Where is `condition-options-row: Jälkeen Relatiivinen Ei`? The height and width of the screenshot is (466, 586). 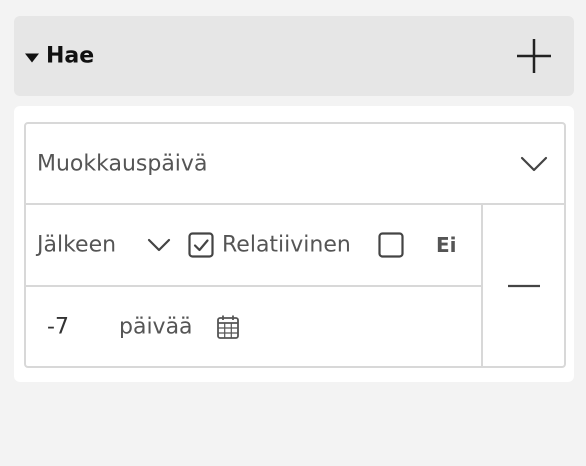 condition-options-row: Jälkeen Relatiivinen Ei is located at coordinates (253, 246).